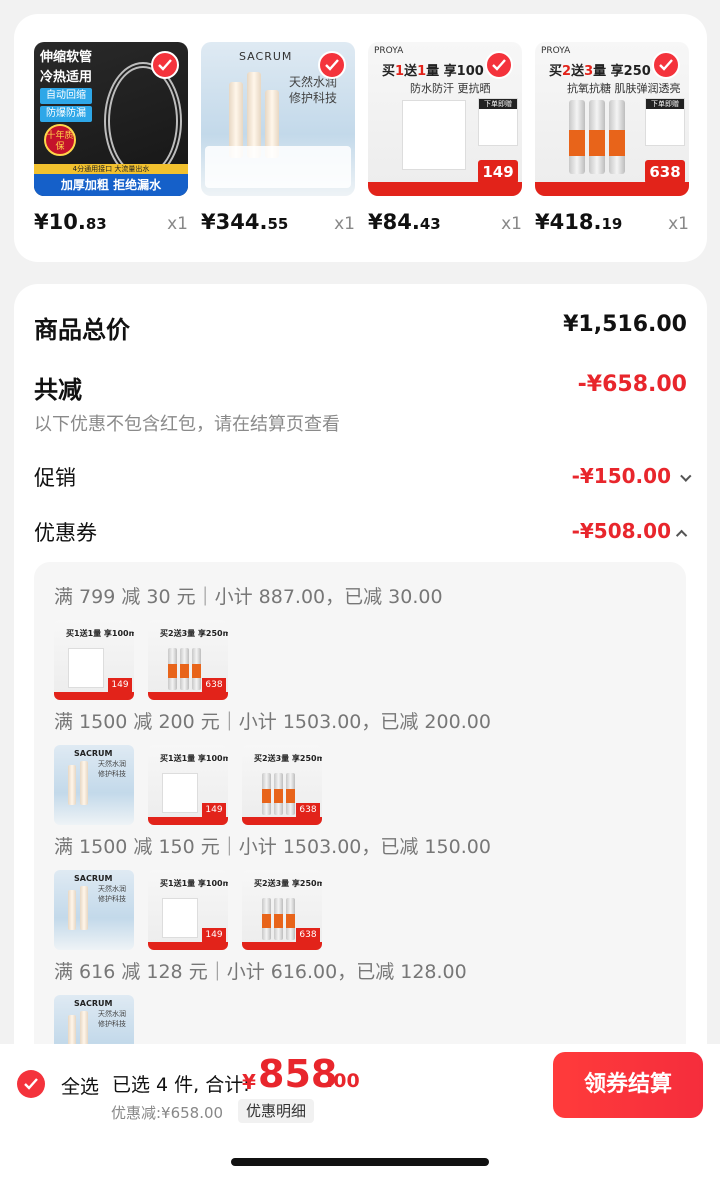 The height and width of the screenshot is (1182, 720). Describe the element at coordinates (433, 71) in the screenshot. I see `thumb-banner: 买1送1量 享100` at that location.